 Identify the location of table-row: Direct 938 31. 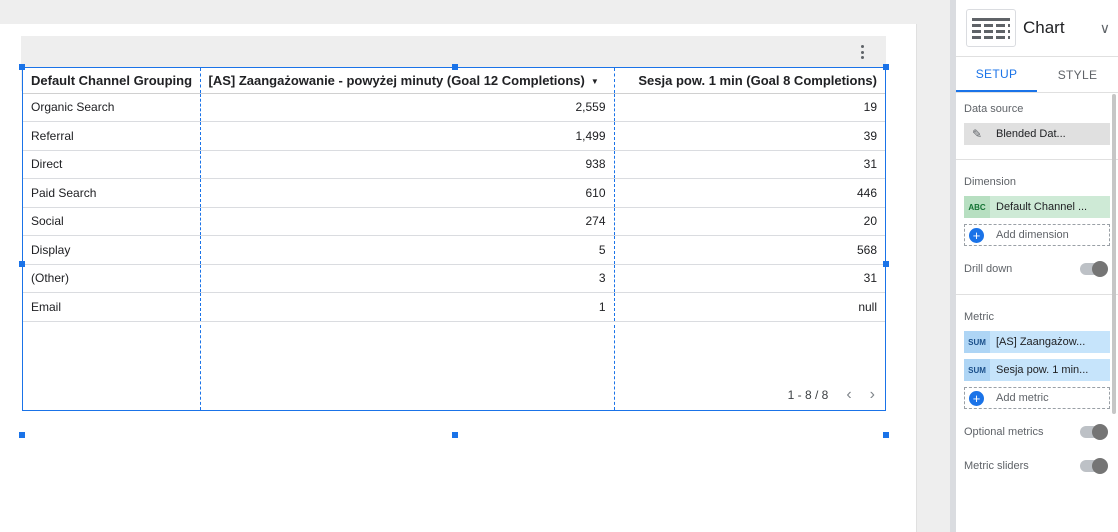
(454, 164).